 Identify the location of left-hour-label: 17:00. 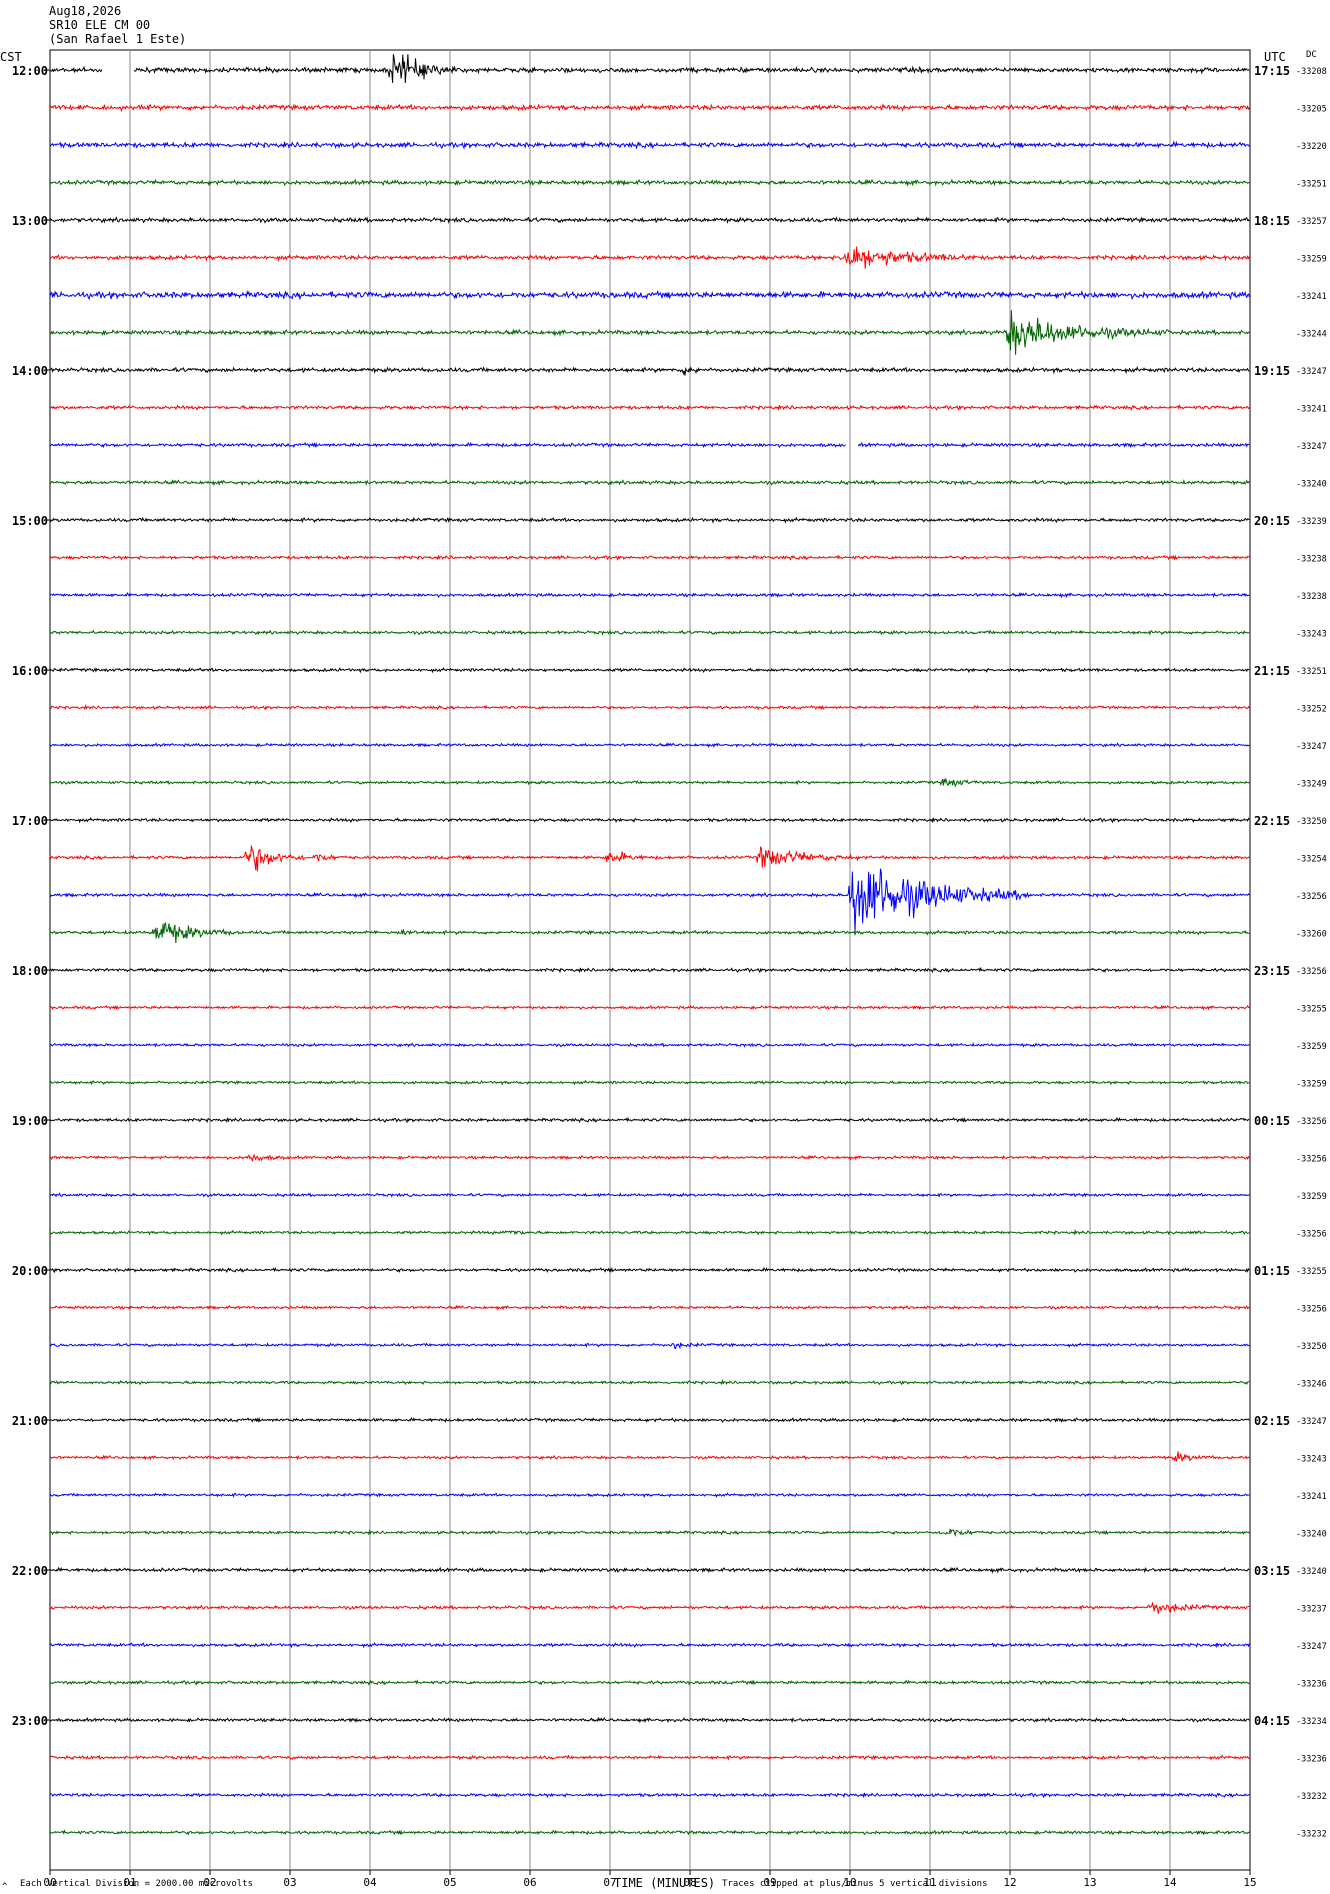
(30, 821).